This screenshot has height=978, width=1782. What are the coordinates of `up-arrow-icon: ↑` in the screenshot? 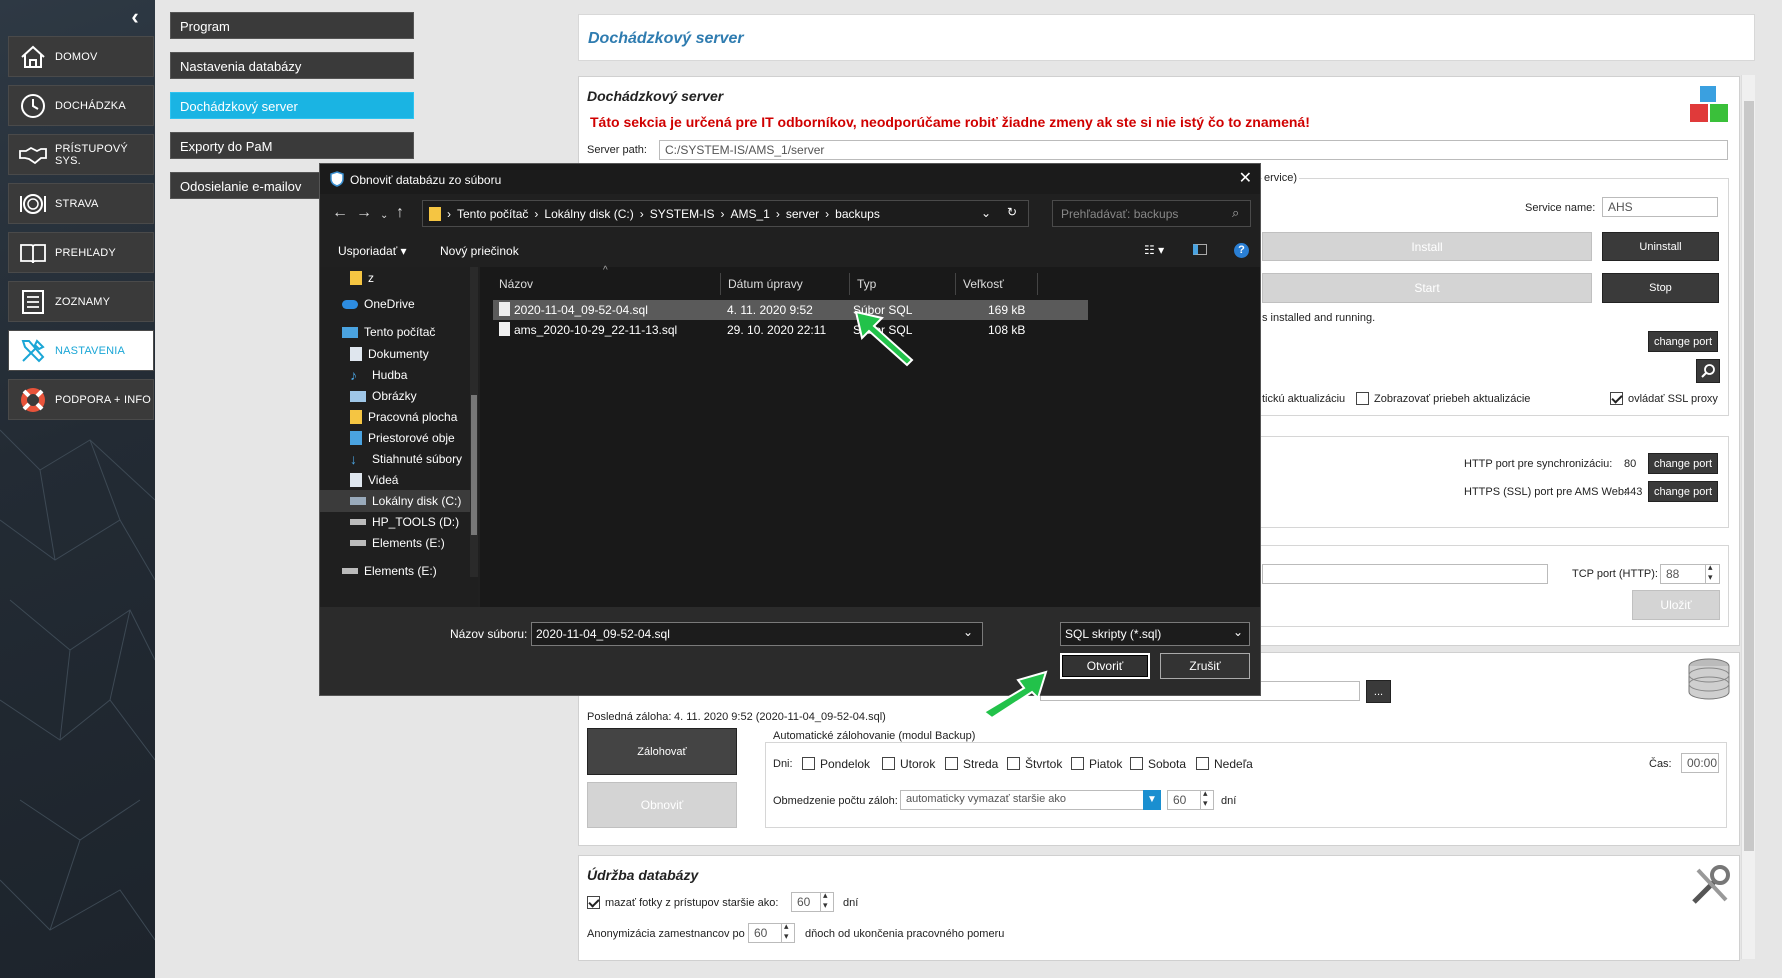 It's located at (400, 213).